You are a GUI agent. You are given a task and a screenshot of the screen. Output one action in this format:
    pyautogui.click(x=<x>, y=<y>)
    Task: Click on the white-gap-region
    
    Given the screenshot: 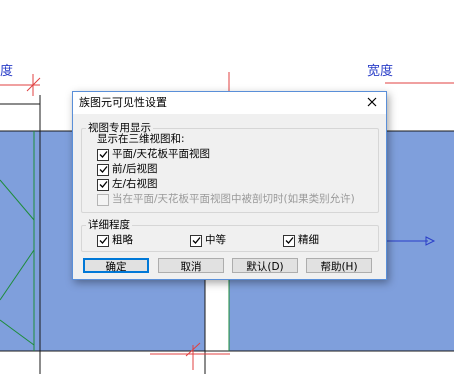 What is the action you would take?
    pyautogui.click(x=217, y=314)
    